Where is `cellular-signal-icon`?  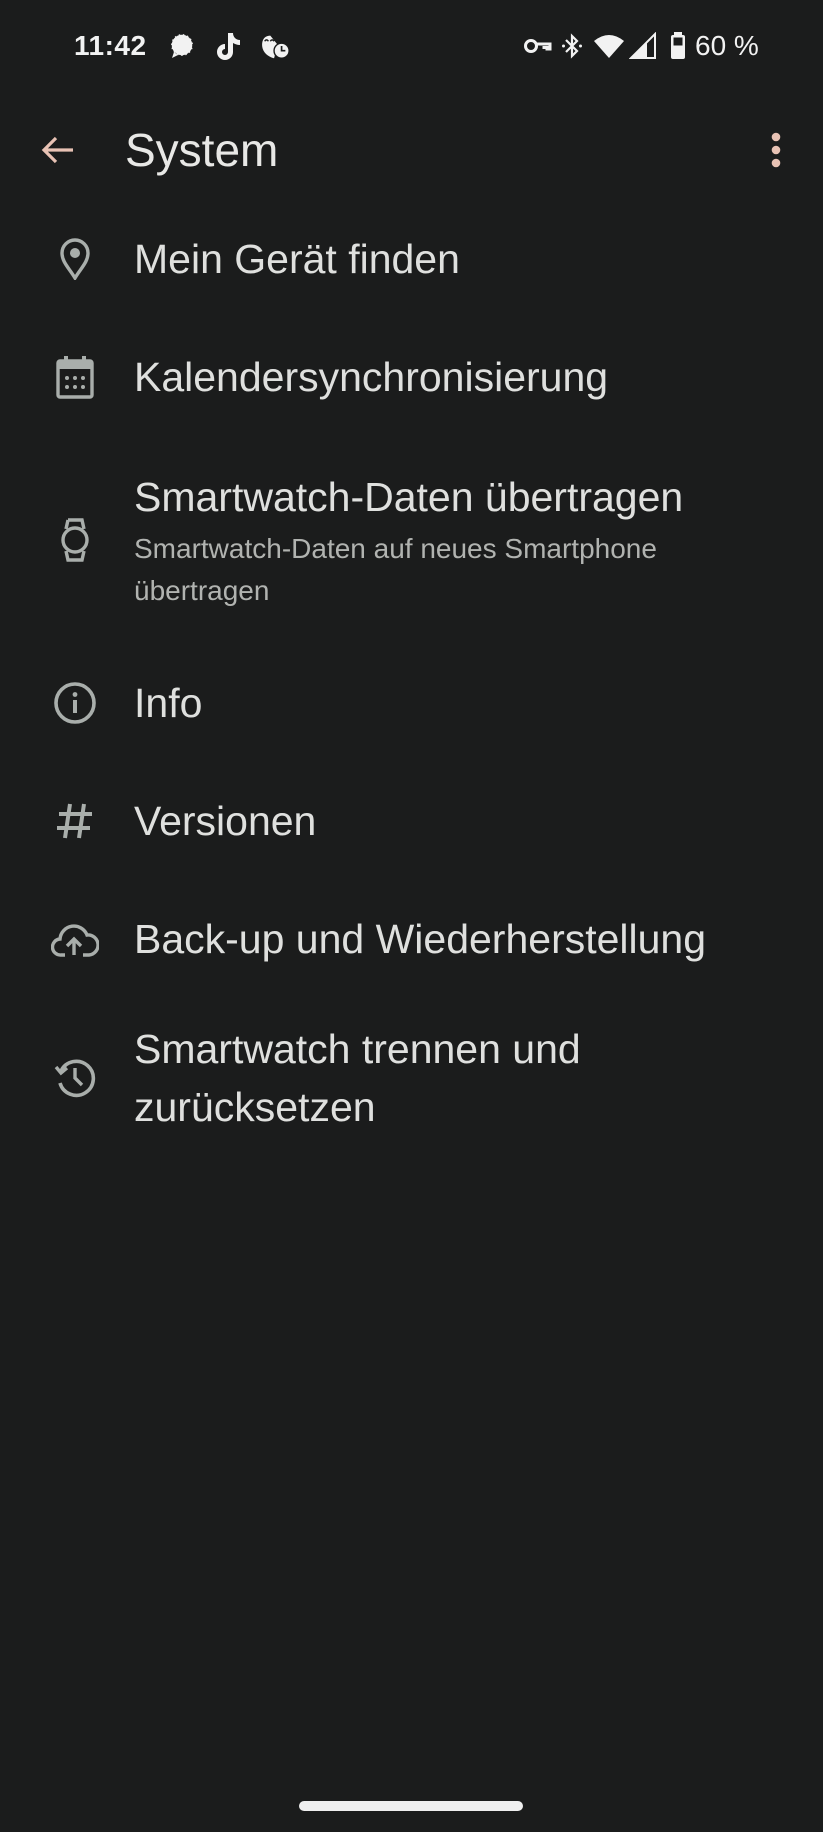 cellular-signal-icon is located at coordinates (643, 46).